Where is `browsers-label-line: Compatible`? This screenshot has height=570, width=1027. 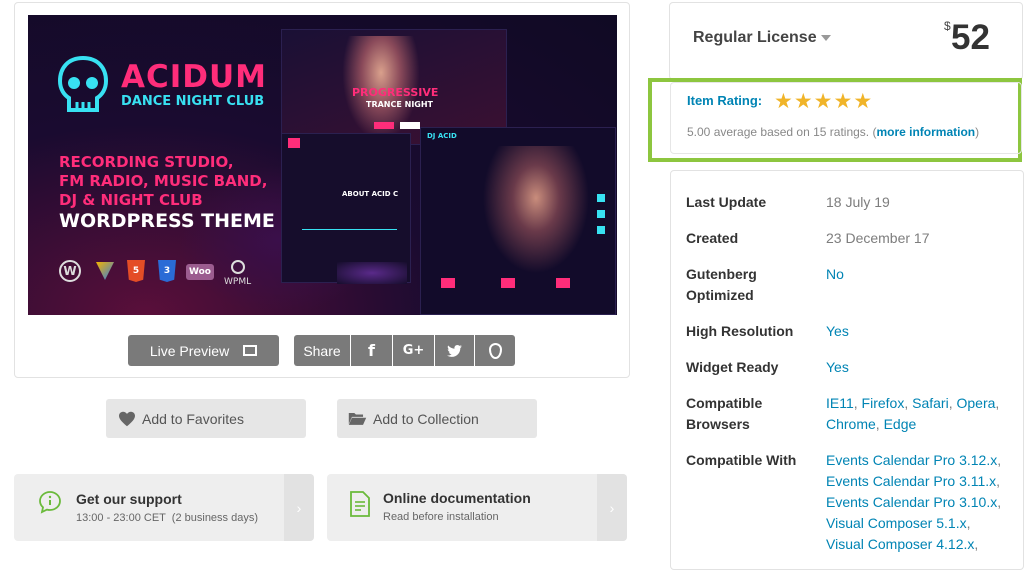 browsers-label-line: Compatible is located at coordinates (724, 403).